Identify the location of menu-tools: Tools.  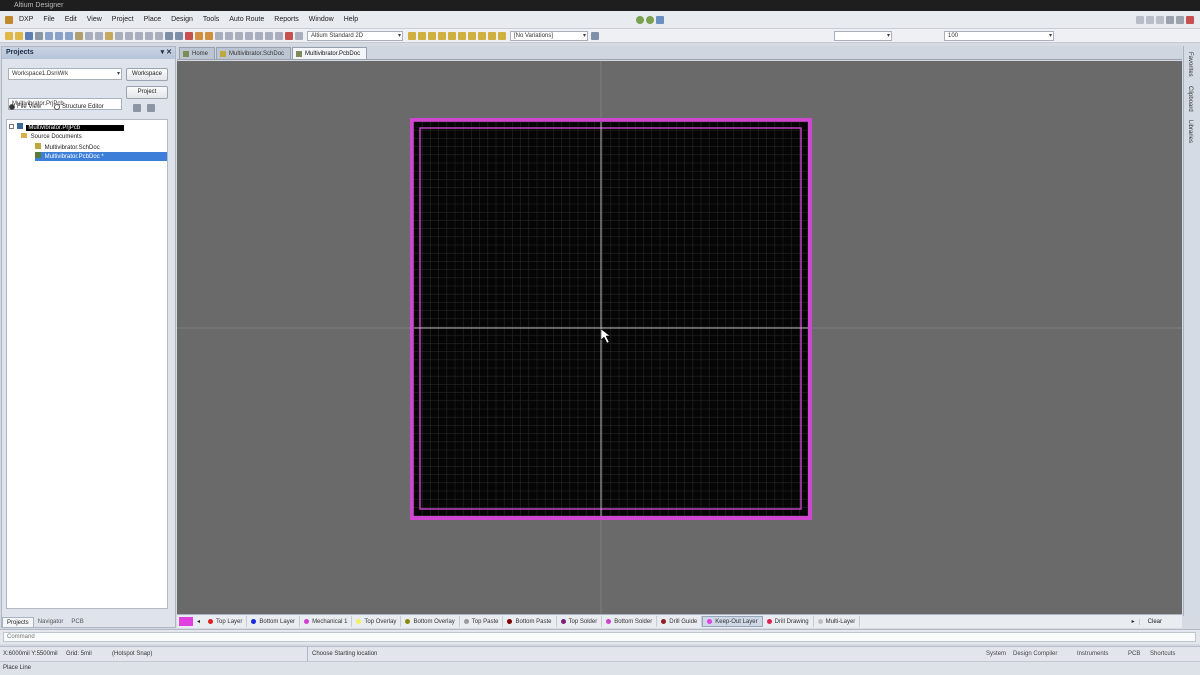
(211, 19).